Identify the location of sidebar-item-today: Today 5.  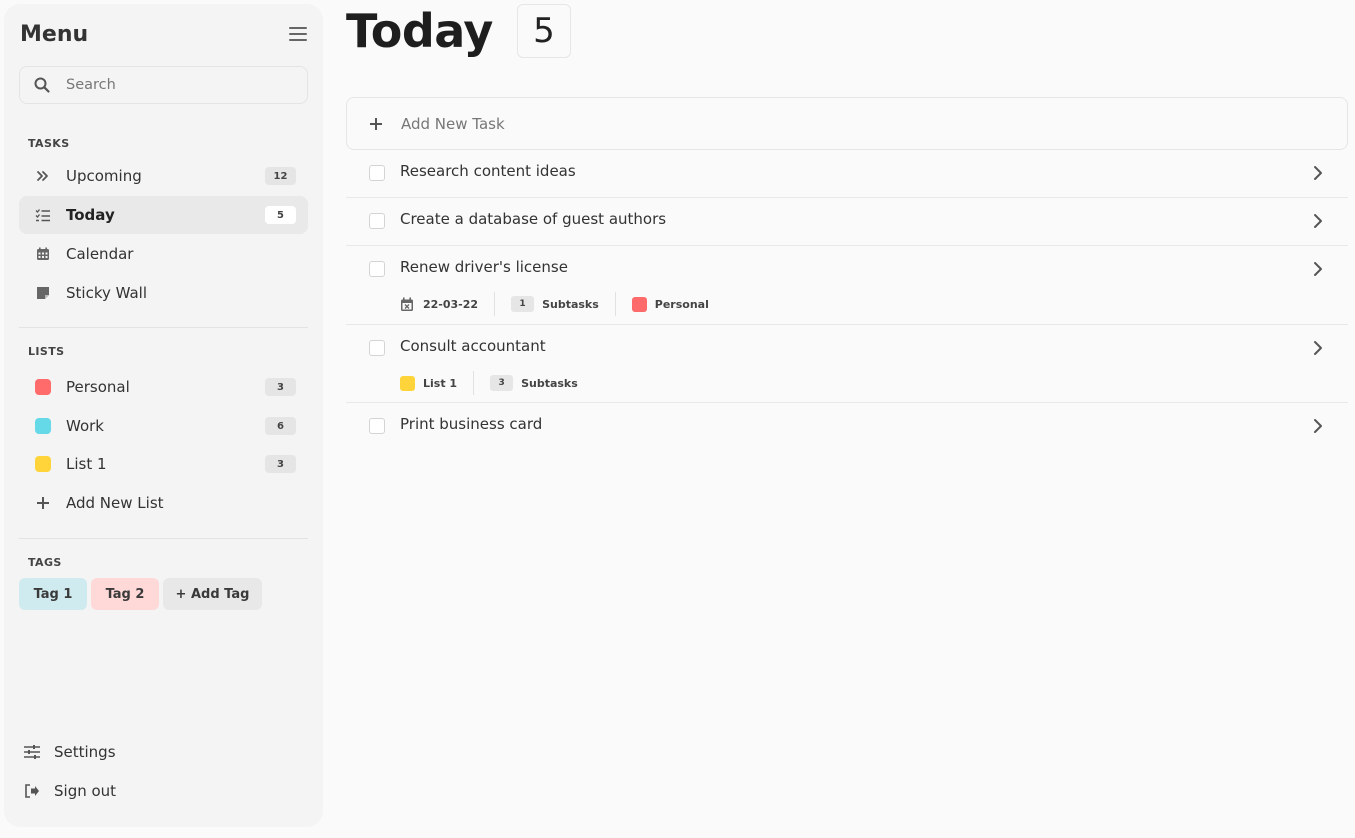
(163, 215).